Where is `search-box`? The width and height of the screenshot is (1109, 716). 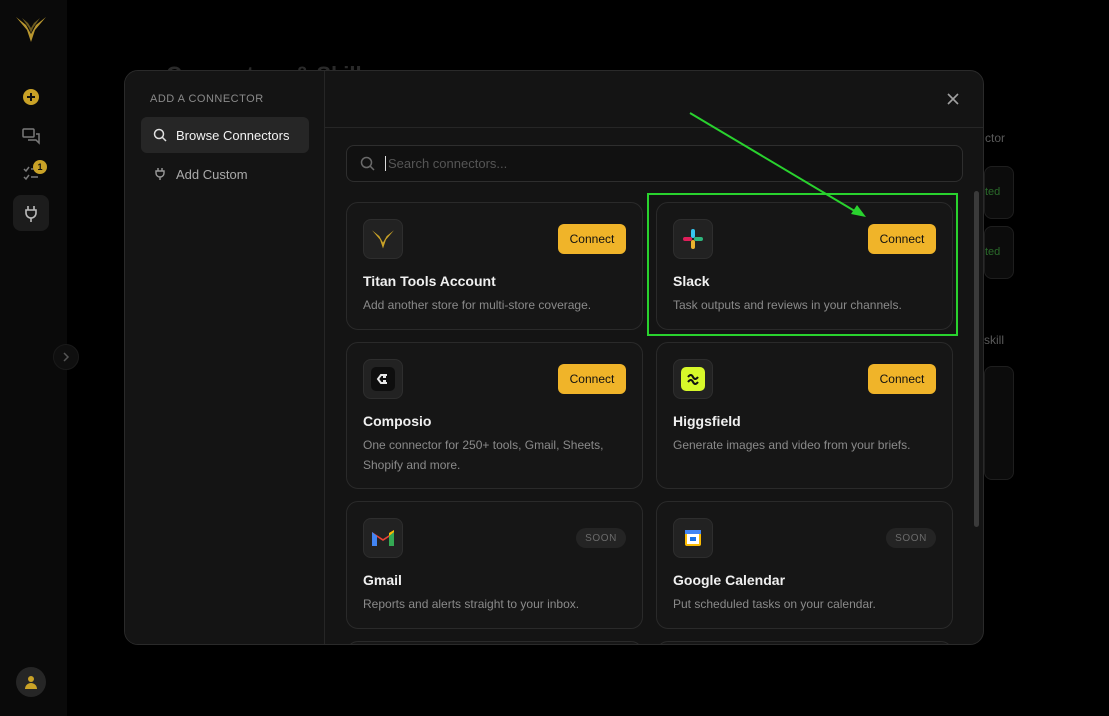
search-box is located at coordinates (654, 163).